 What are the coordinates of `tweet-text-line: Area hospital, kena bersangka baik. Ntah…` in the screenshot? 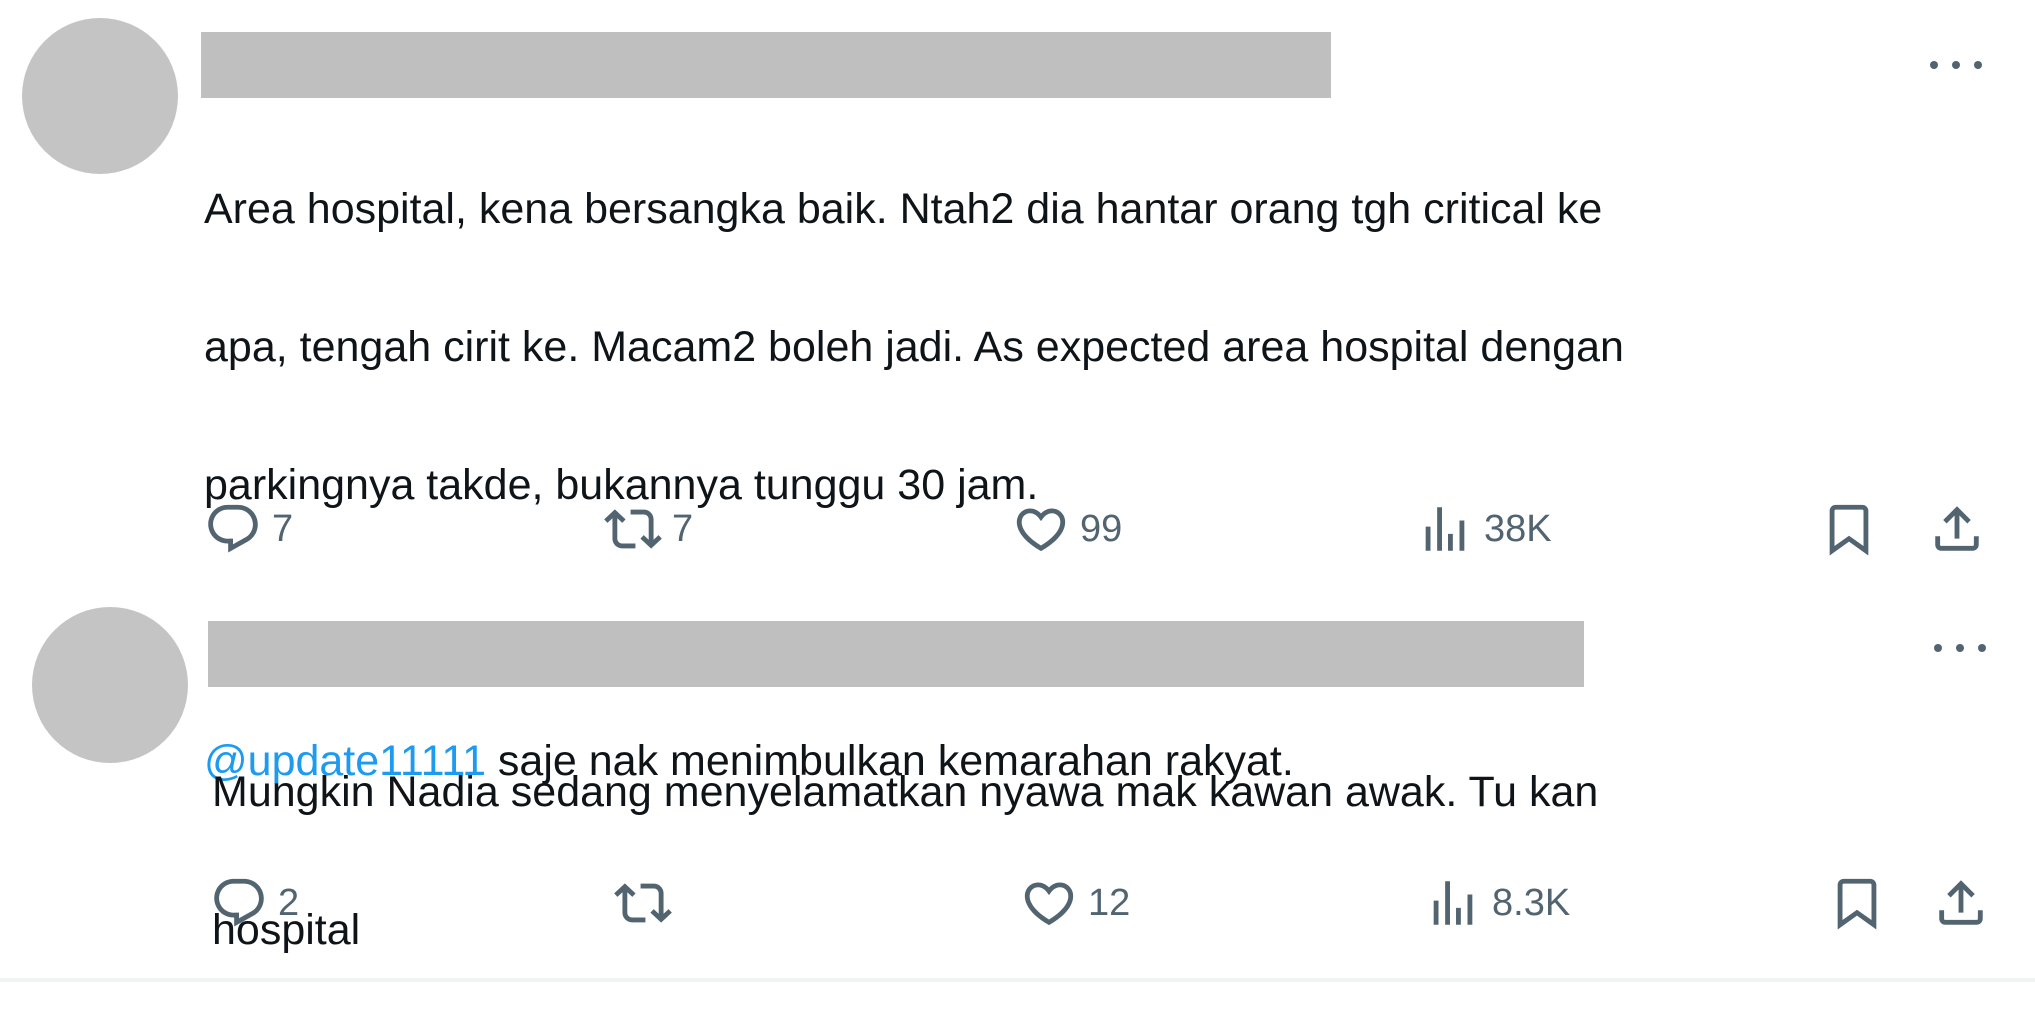 It's located at (903, 209).